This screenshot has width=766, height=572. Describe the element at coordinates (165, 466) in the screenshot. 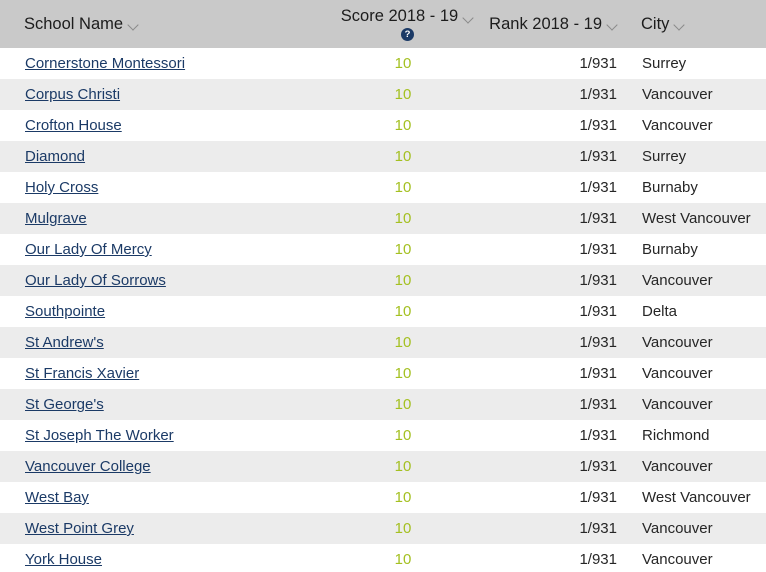

I see `cell-school-name: Vancouver College` at that location.